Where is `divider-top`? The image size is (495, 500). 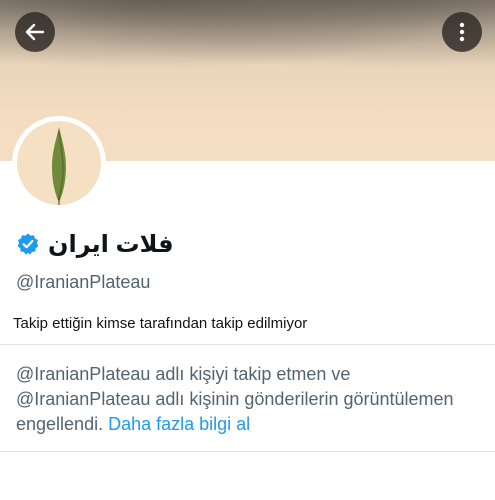
divider-top is located at coordinates (247, 344).